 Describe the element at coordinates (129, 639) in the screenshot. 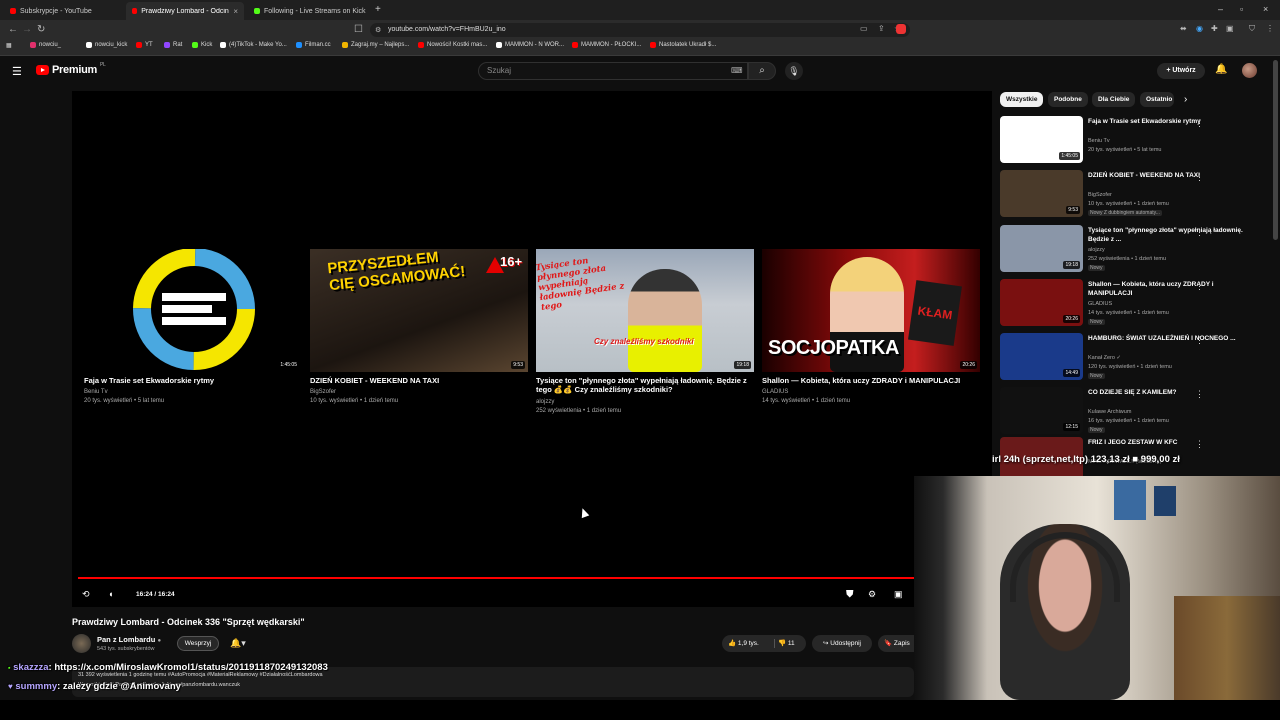

I see `channel-name: Pan z Lombardu ●` at that location.